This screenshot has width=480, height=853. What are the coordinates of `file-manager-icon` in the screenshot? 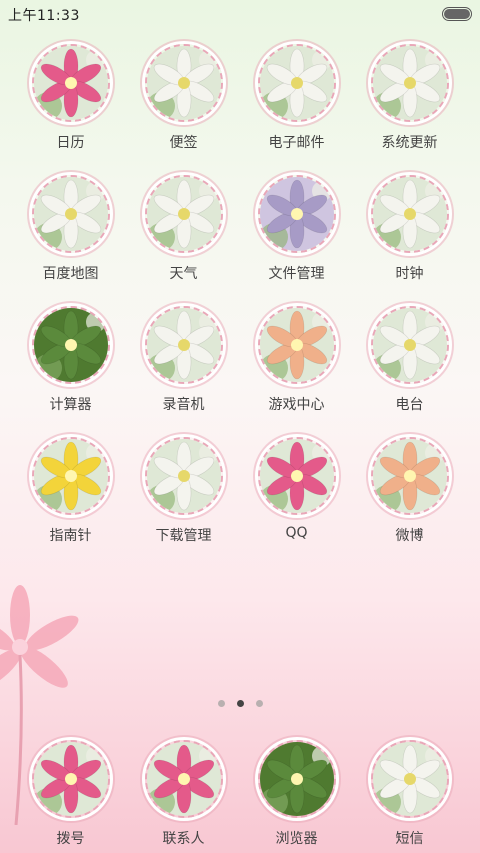 It's located at (296, 214).